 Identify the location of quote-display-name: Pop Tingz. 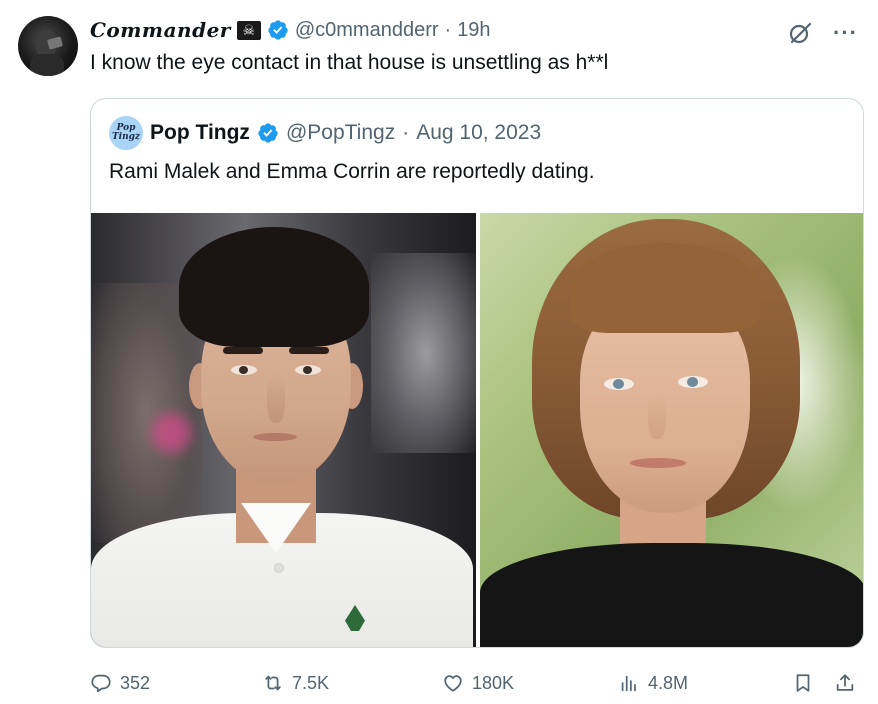
(200, 133).